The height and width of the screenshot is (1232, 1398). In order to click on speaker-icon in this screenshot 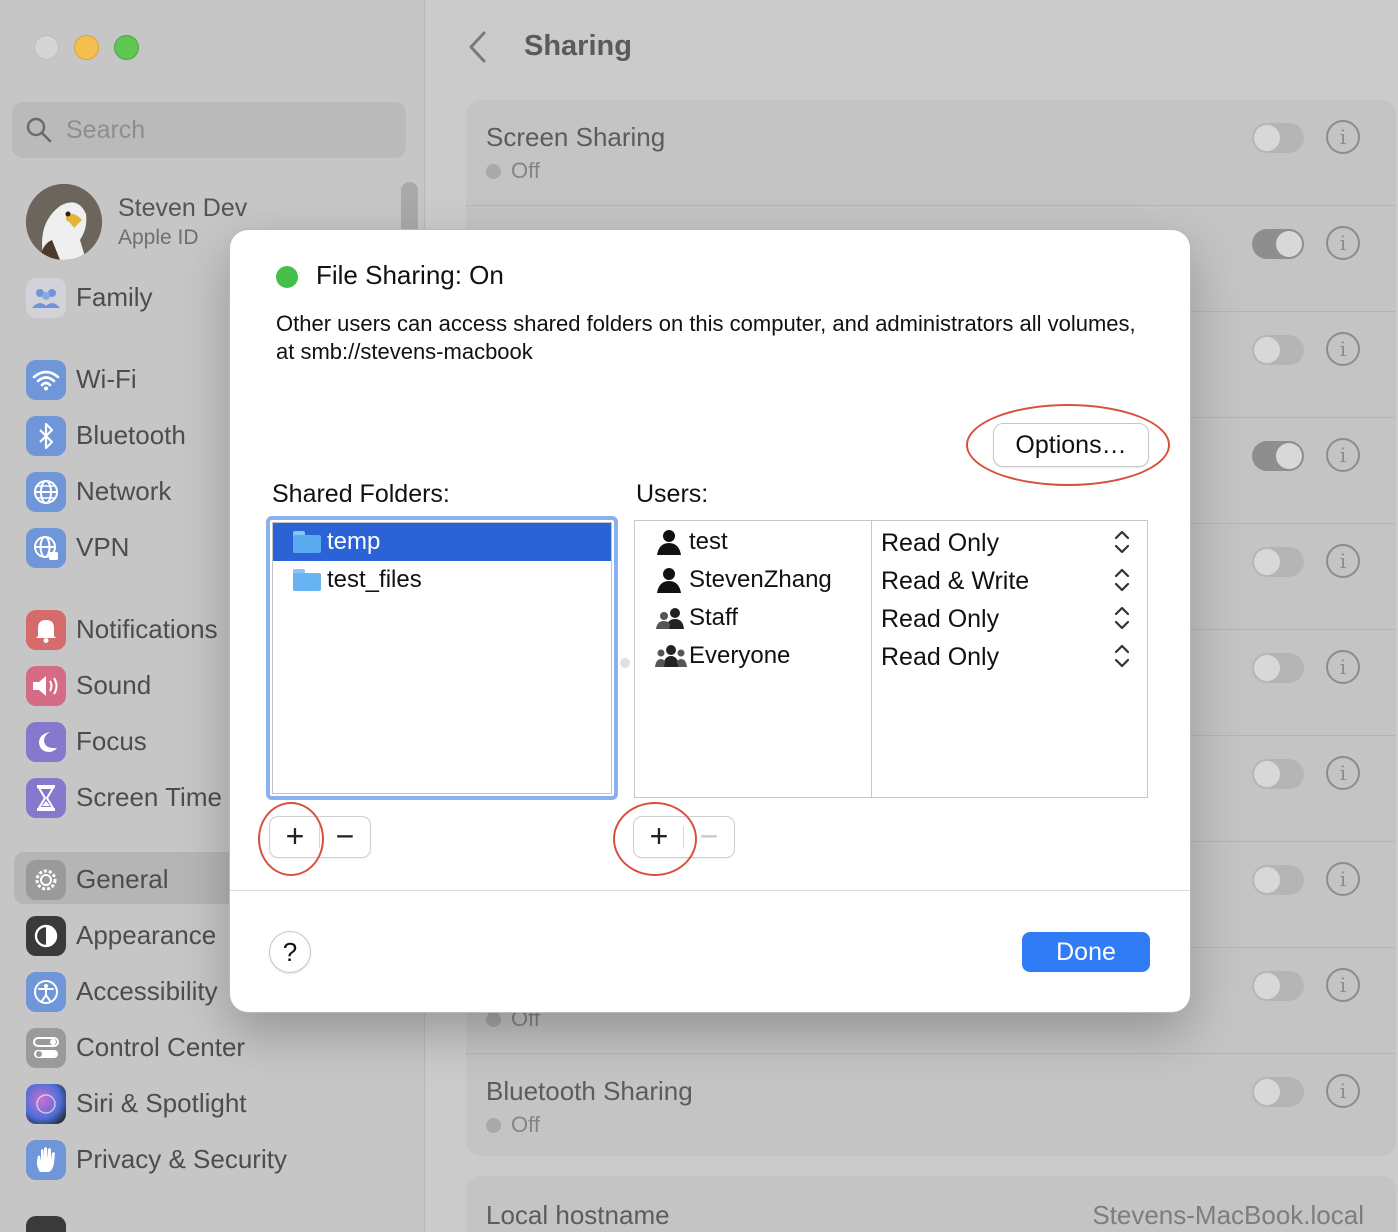, I will do `click(46, 686)`.